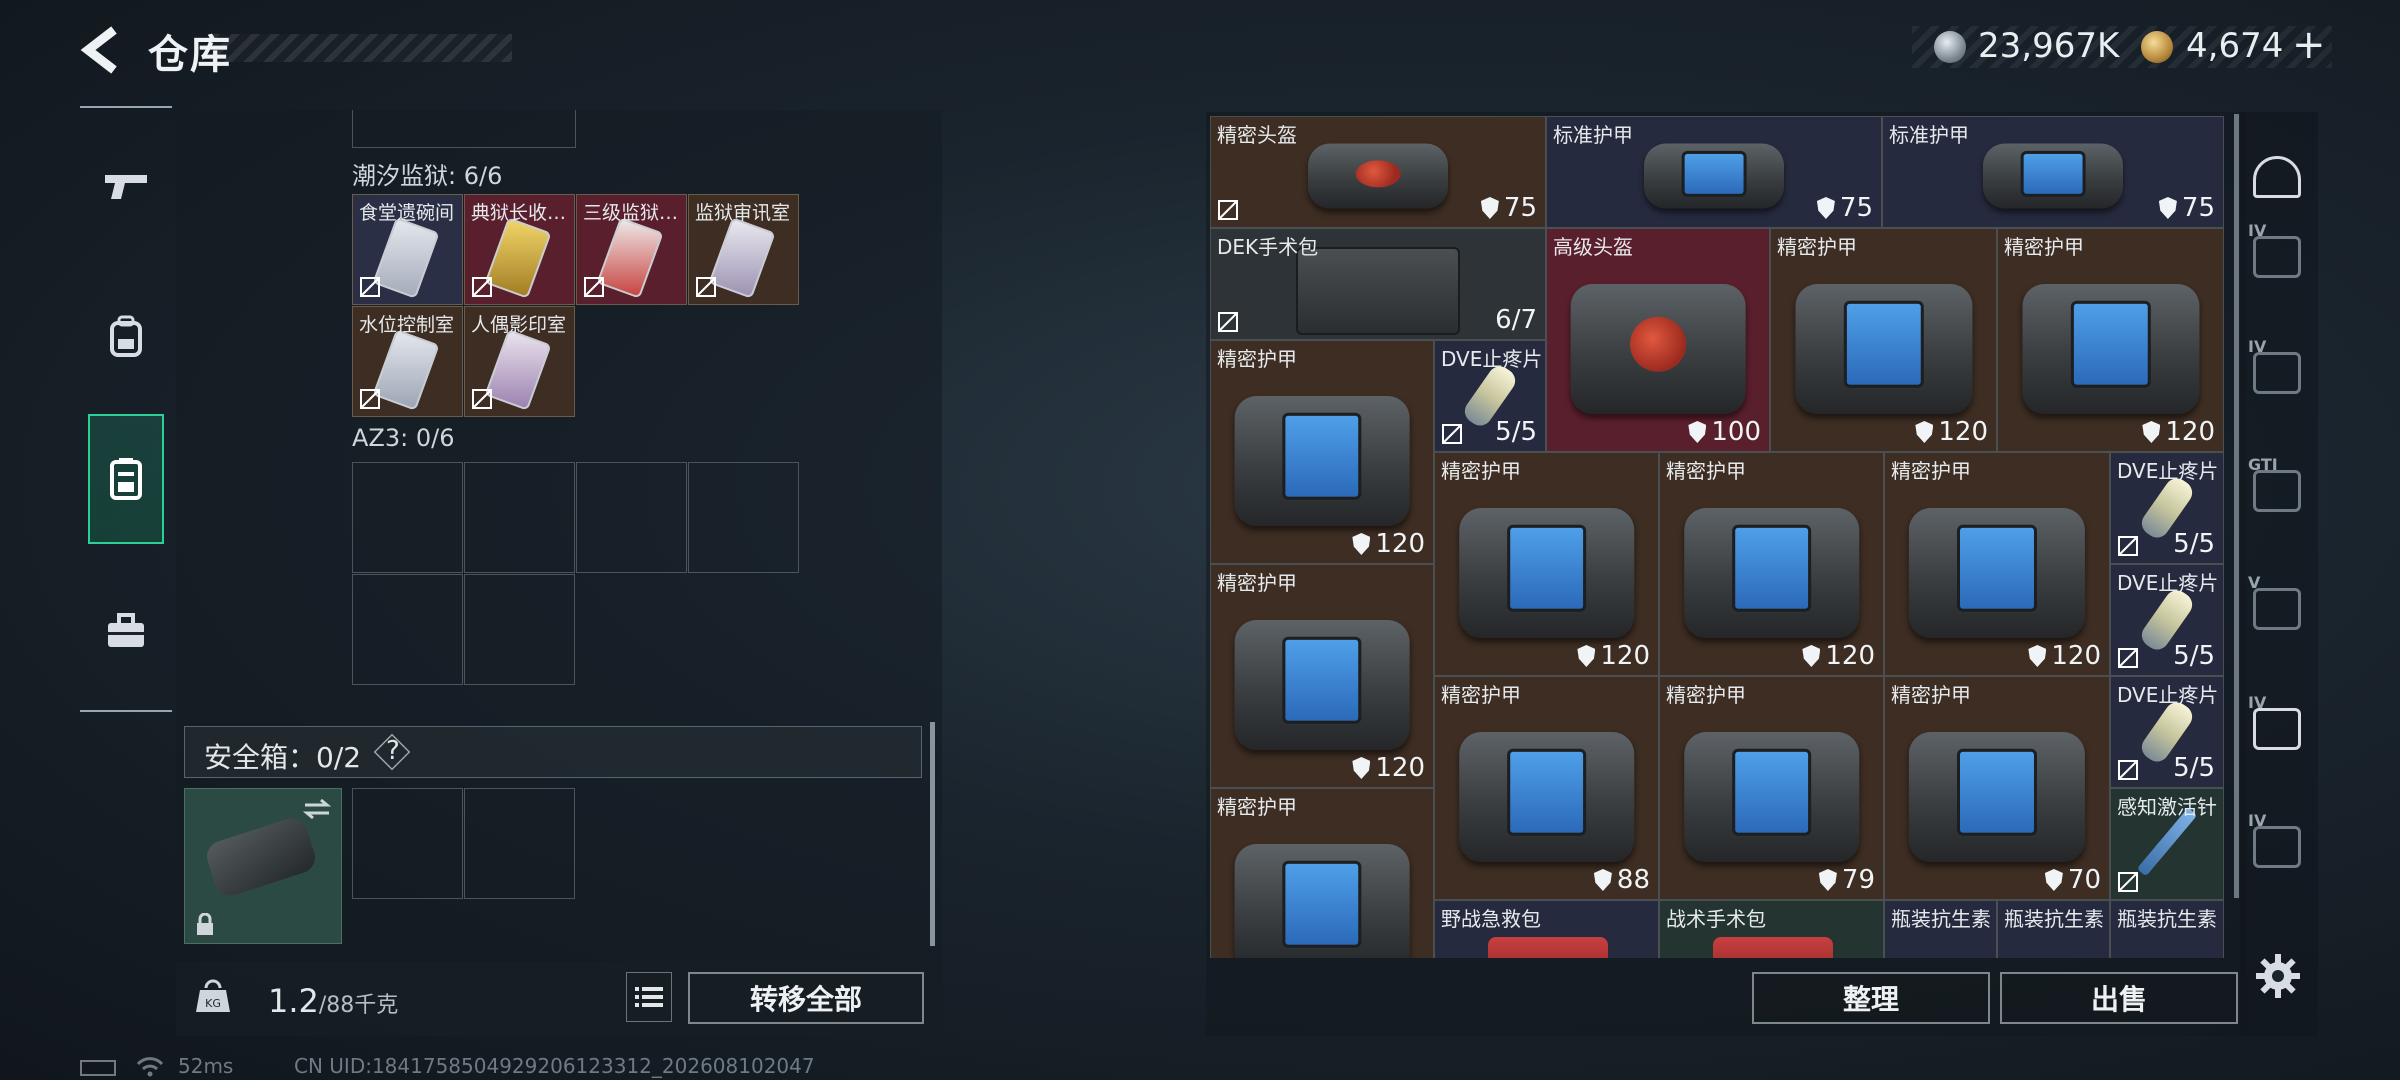  I want to click on transfer-all-button: 转移全部, so click(806, 998).